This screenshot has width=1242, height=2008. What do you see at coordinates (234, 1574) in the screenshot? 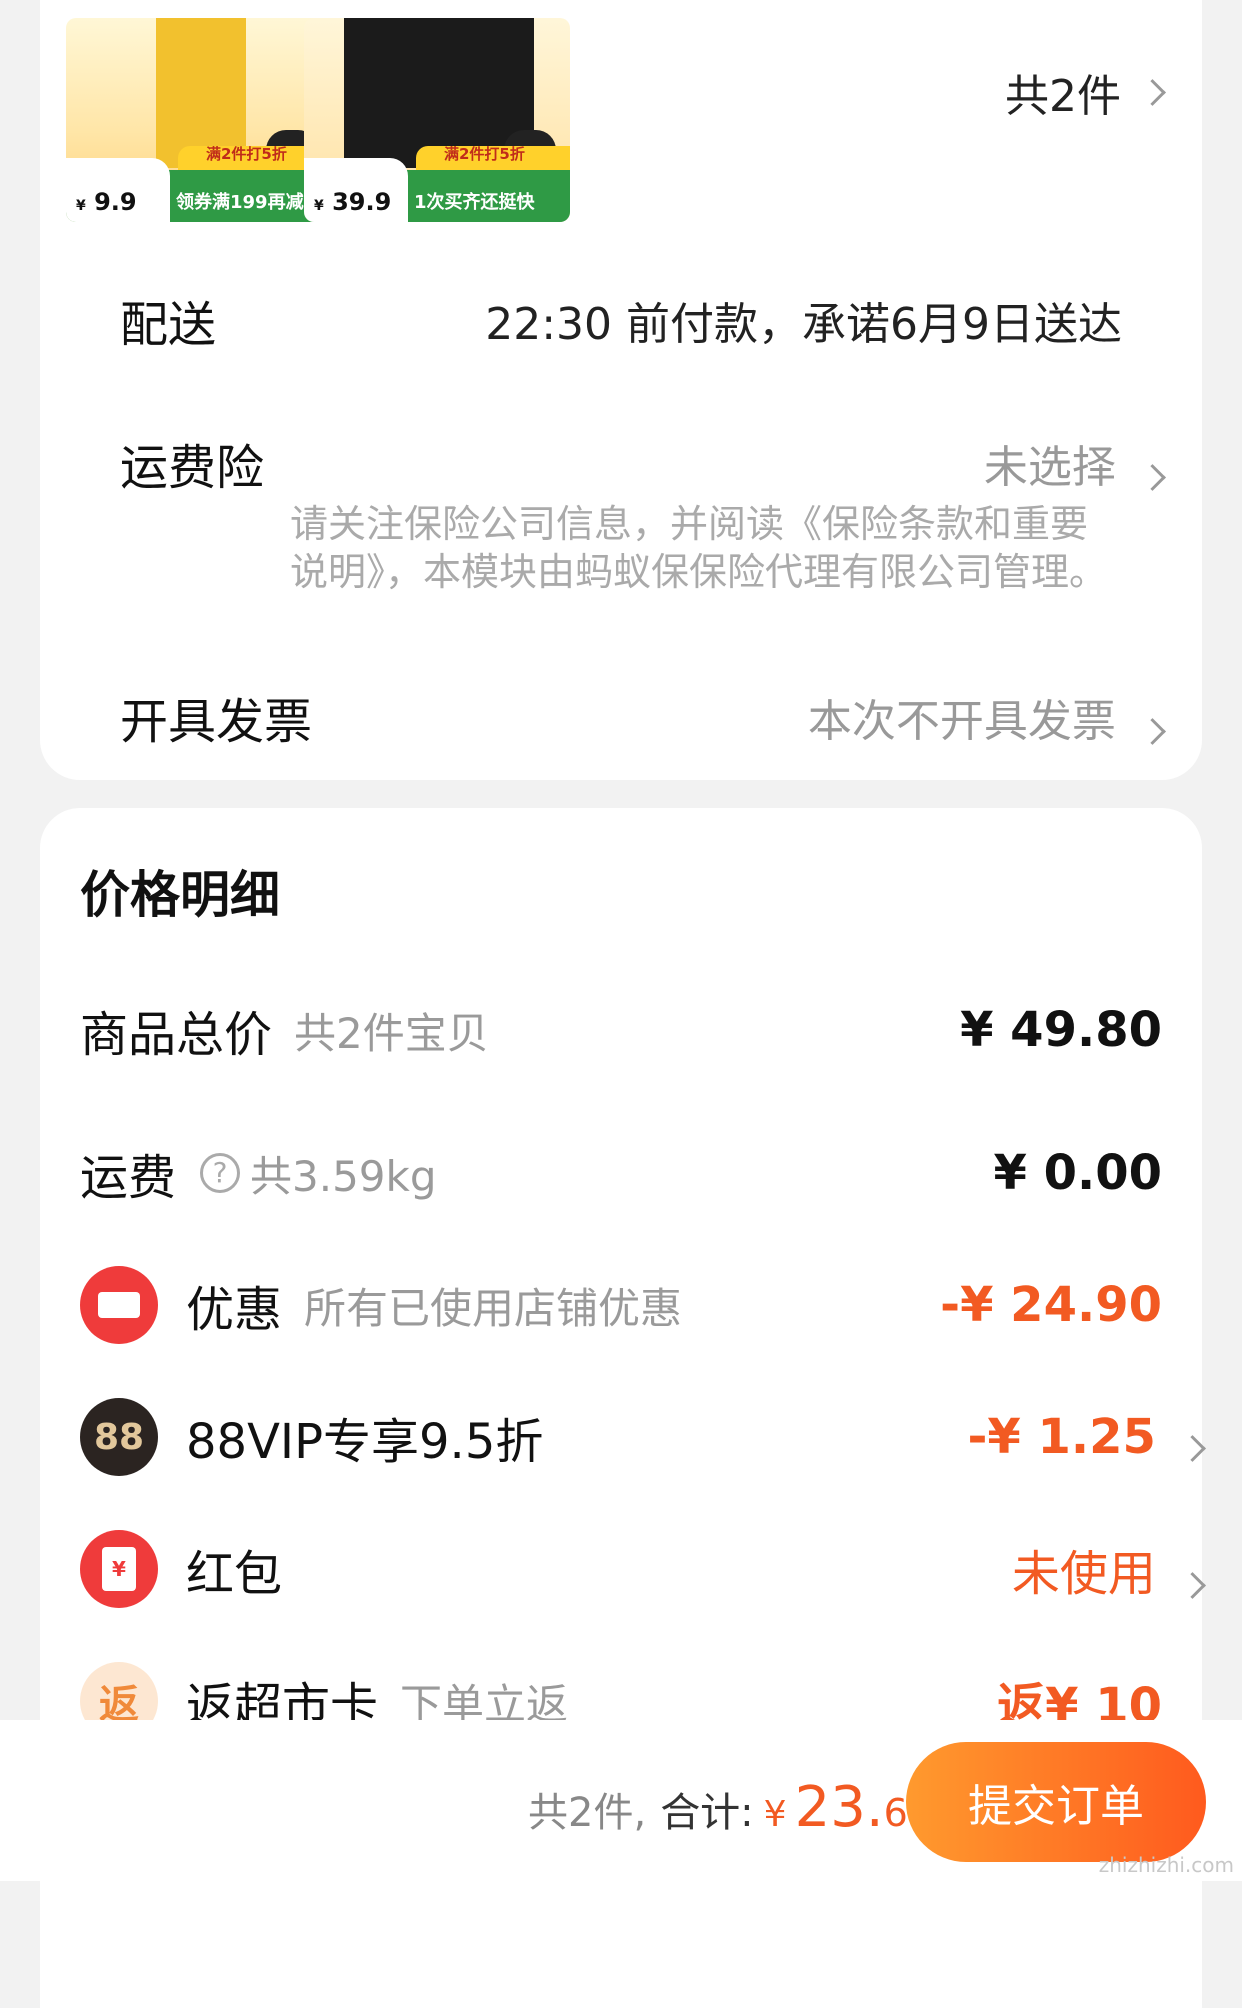
I see `red-packet-label: 红包` at bounding box center [234, 1574].